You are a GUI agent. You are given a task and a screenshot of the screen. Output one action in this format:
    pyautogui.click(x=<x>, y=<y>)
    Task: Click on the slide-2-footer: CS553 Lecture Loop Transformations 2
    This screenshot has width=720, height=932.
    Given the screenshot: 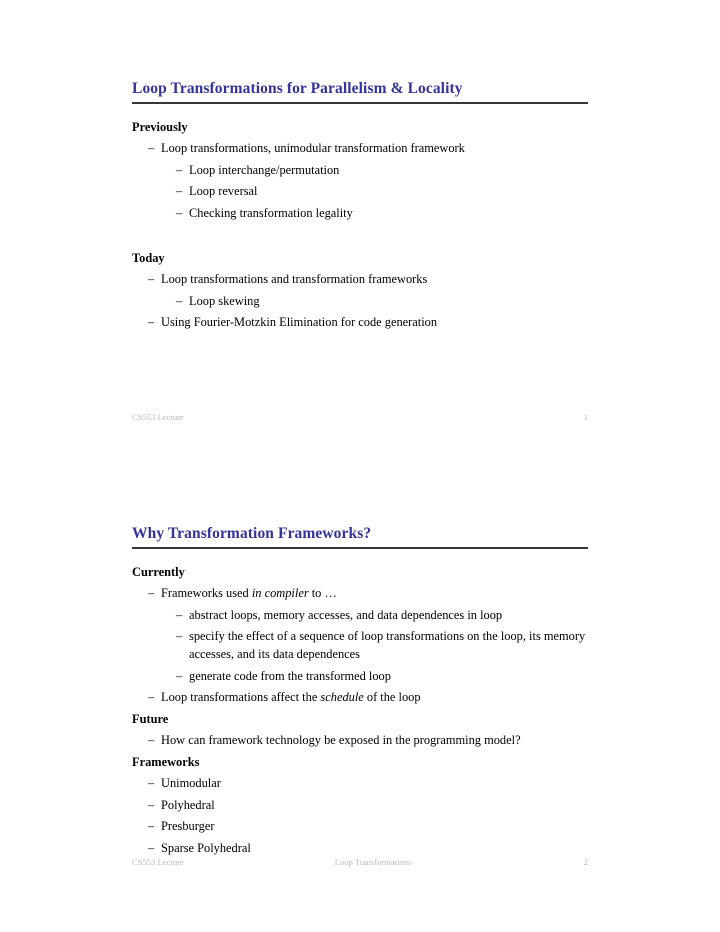 What is the action you would take?
    pyautogui.click(x=360, y=862)
    